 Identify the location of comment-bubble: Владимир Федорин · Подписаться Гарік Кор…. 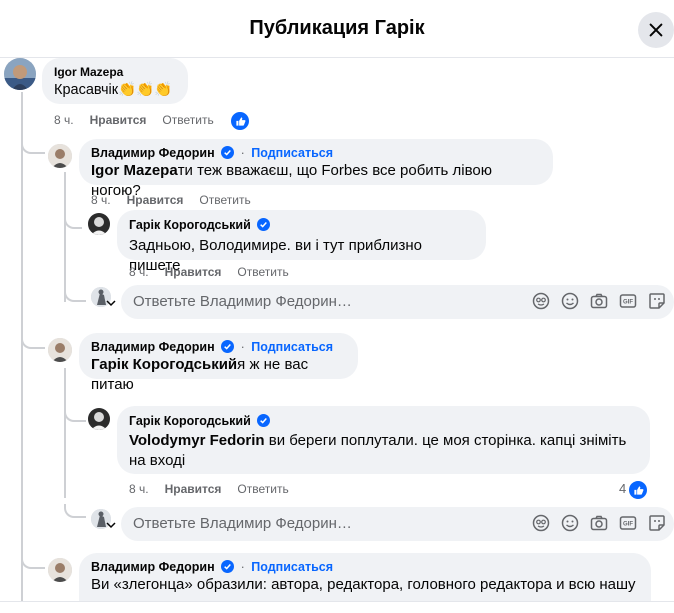
(218, 363).